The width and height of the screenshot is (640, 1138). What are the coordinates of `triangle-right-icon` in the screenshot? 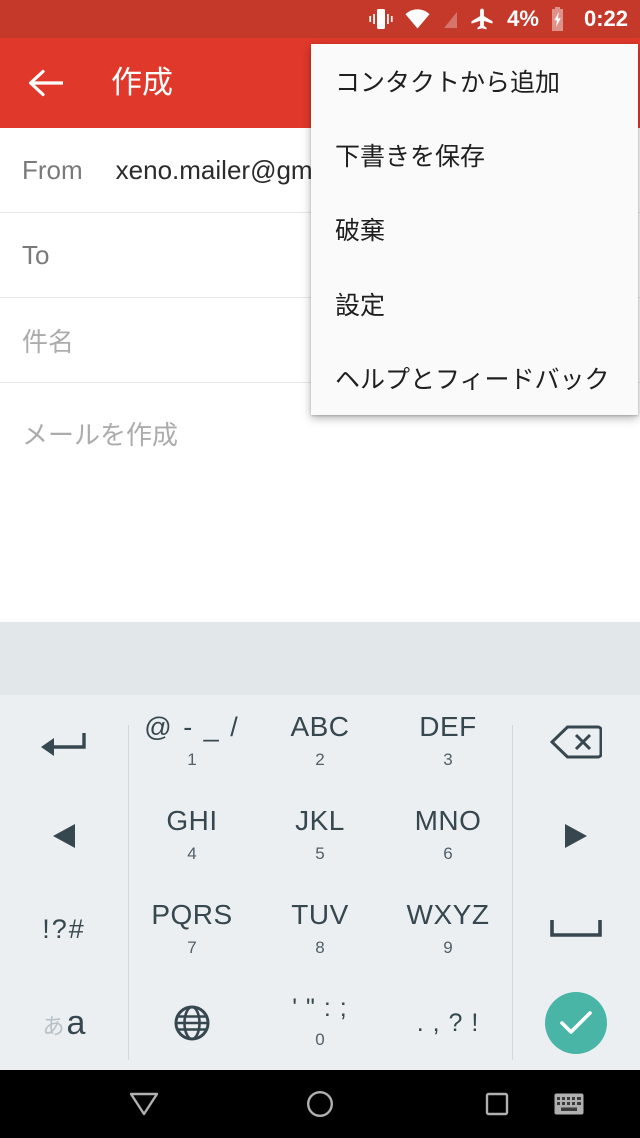 It's located at (576, 835).